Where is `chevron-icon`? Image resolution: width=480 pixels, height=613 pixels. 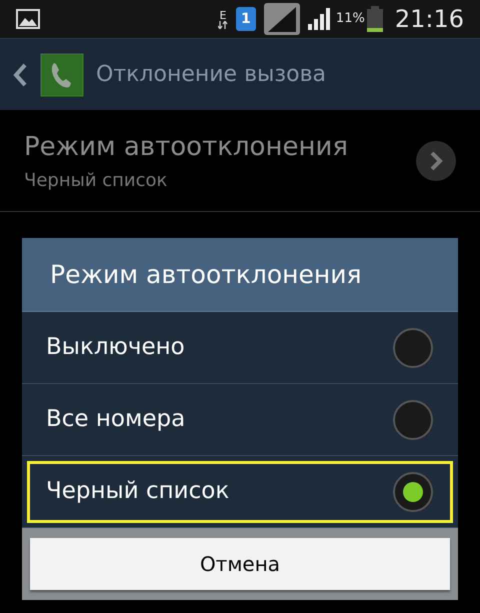
chevron-icon is located at coordinates (436, 160).